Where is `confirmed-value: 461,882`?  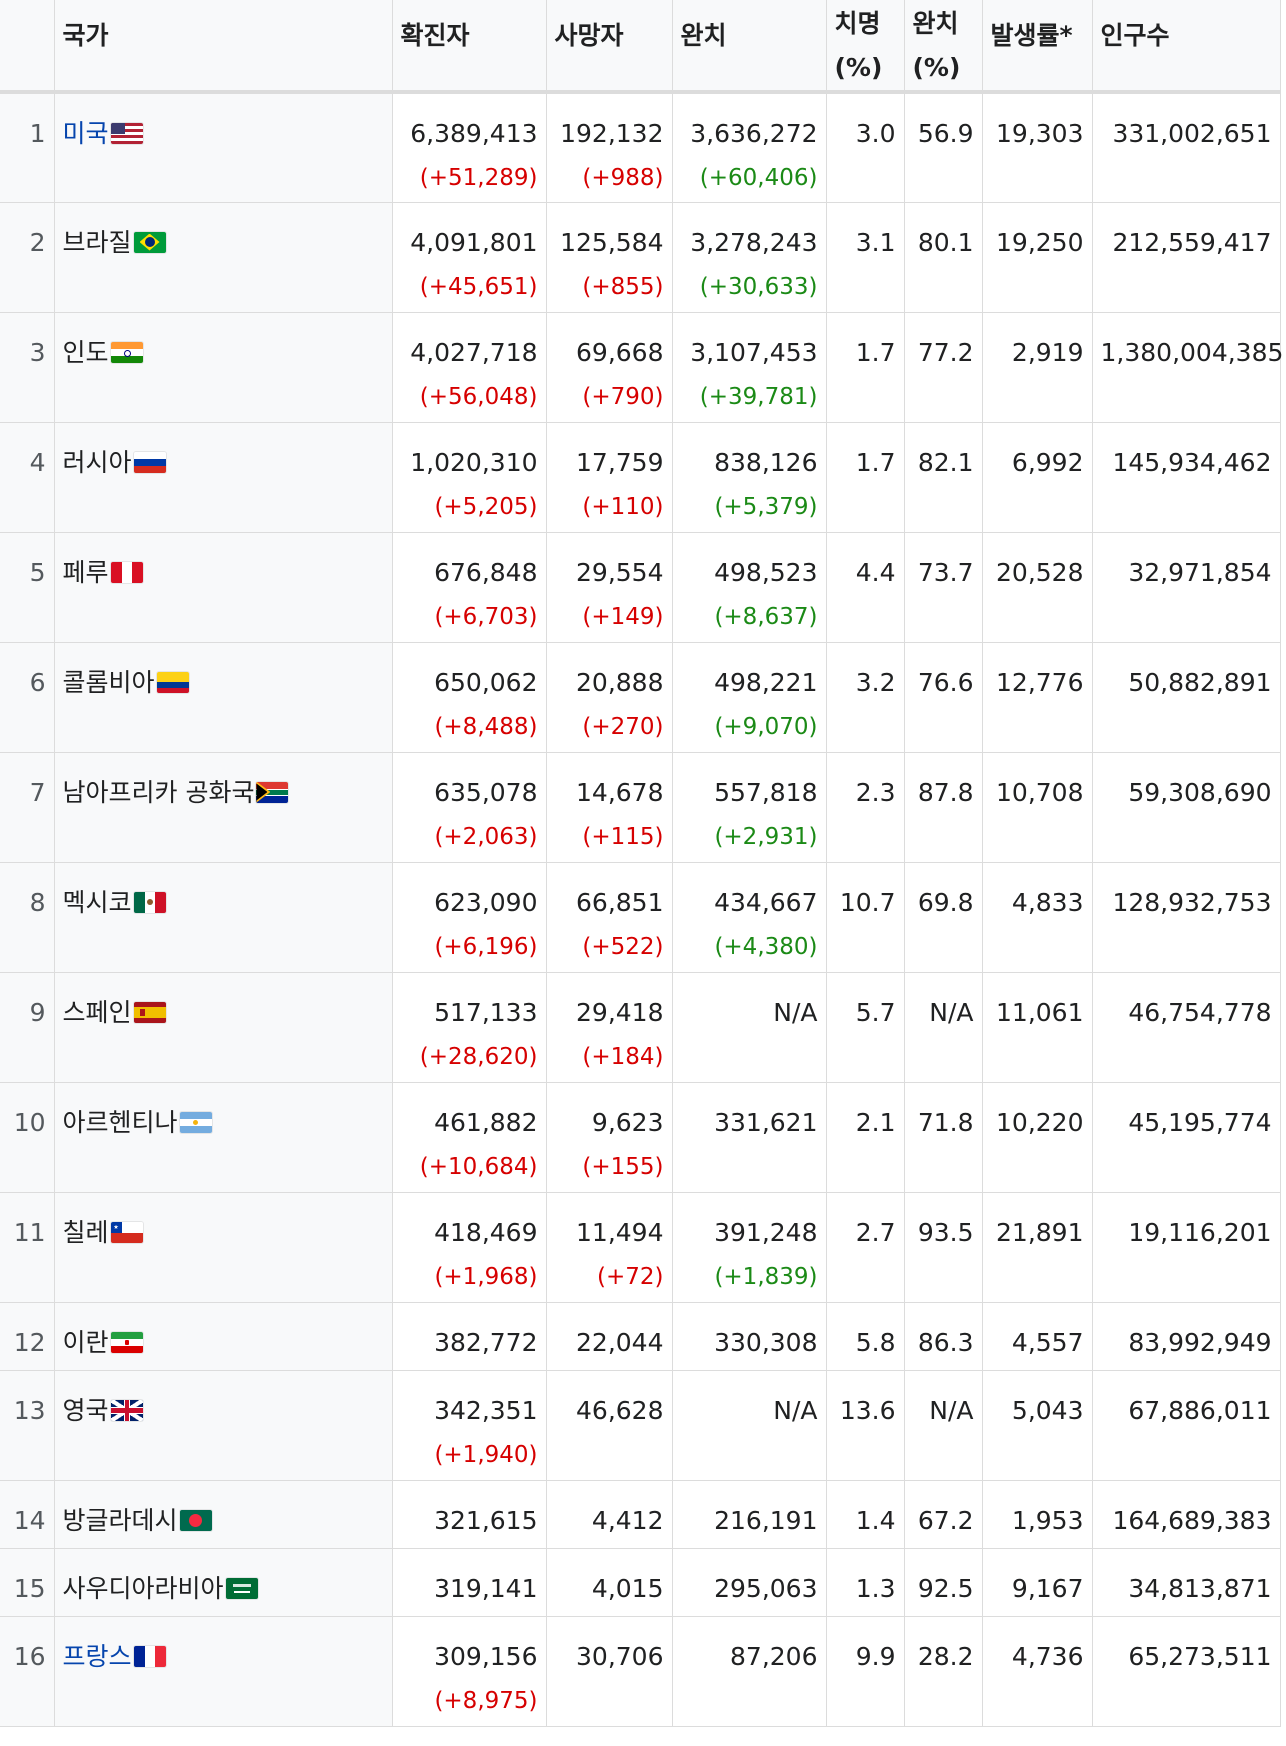 confirmed-value: 461,882 is located at coordinates (486, 1122).